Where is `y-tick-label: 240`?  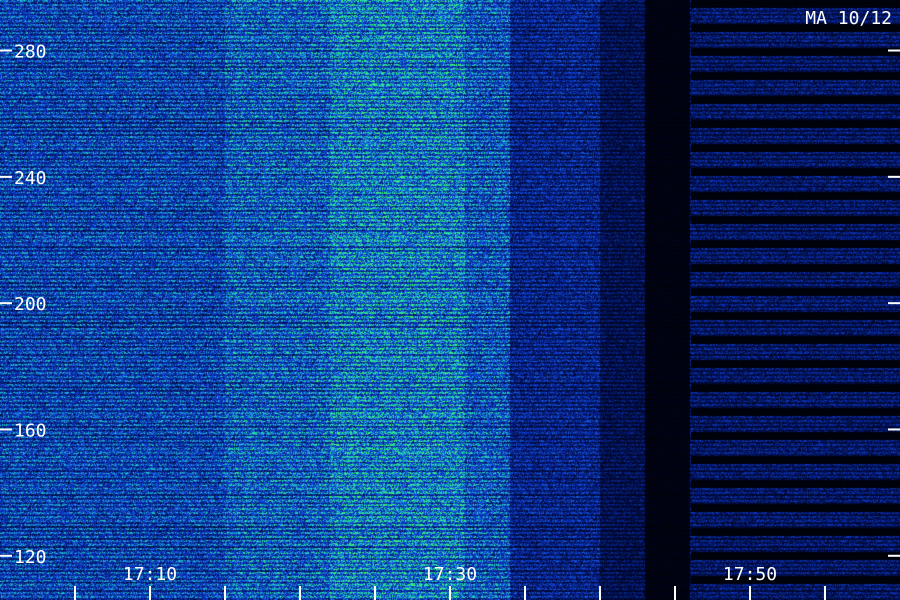
y-tick-label: 240 is located at coordinates (30, 178).